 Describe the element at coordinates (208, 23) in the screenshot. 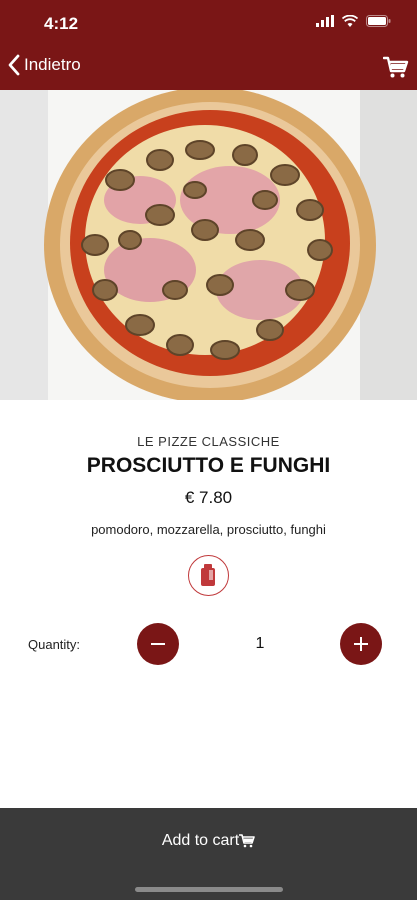

I see `status-bar: 4:12` at that location.